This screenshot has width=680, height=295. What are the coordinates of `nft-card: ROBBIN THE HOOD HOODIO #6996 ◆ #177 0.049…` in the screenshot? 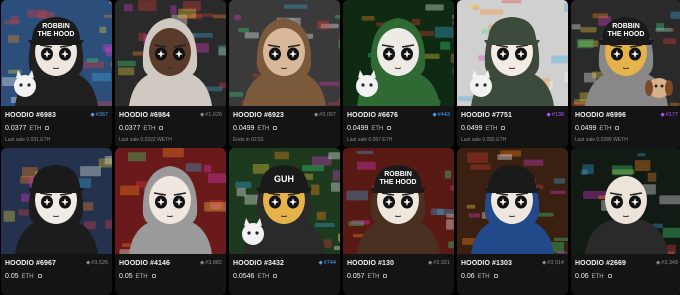 It's located at (625, 74).